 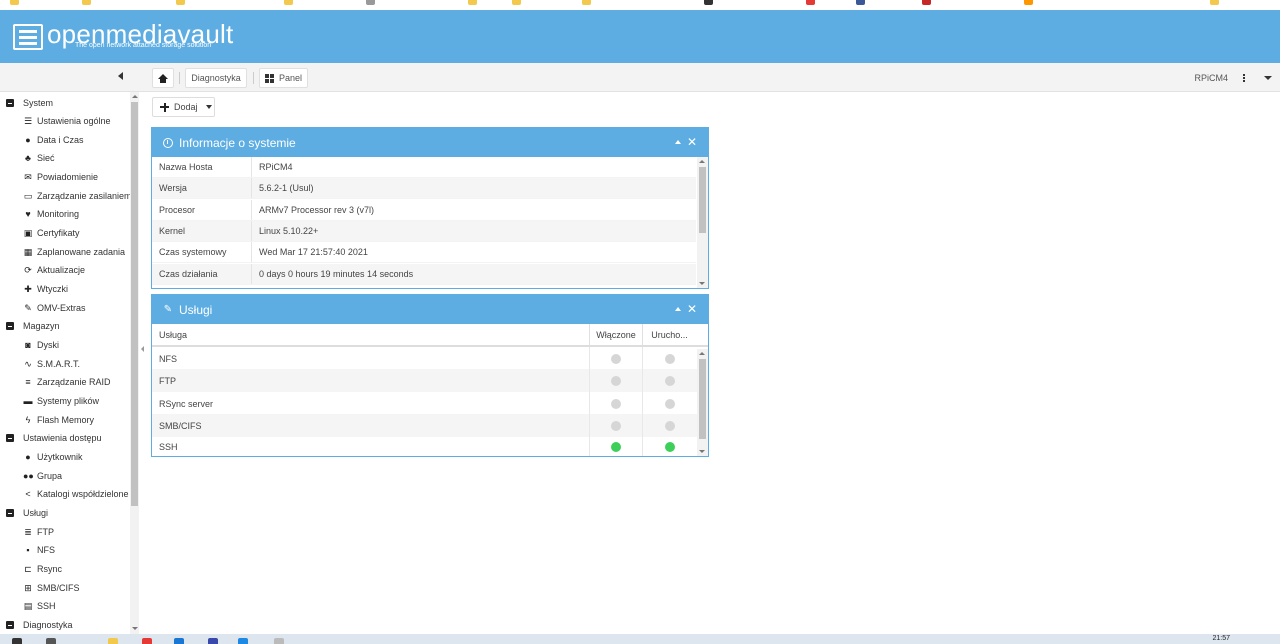 I want to click on edge-icon, so click(x=179, y=641).